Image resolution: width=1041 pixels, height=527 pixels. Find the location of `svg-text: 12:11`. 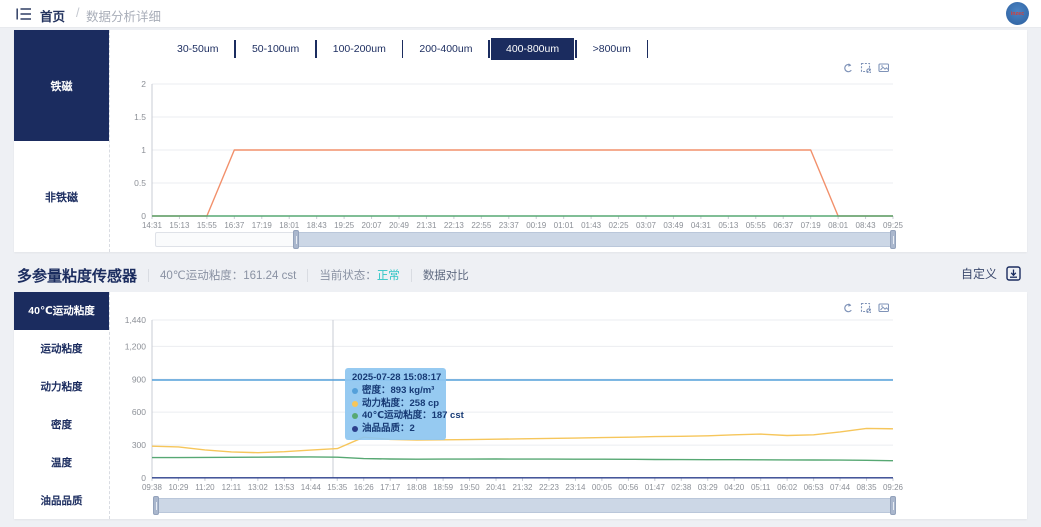

svg-text: 12:11 is located at coordinates (232, 487).